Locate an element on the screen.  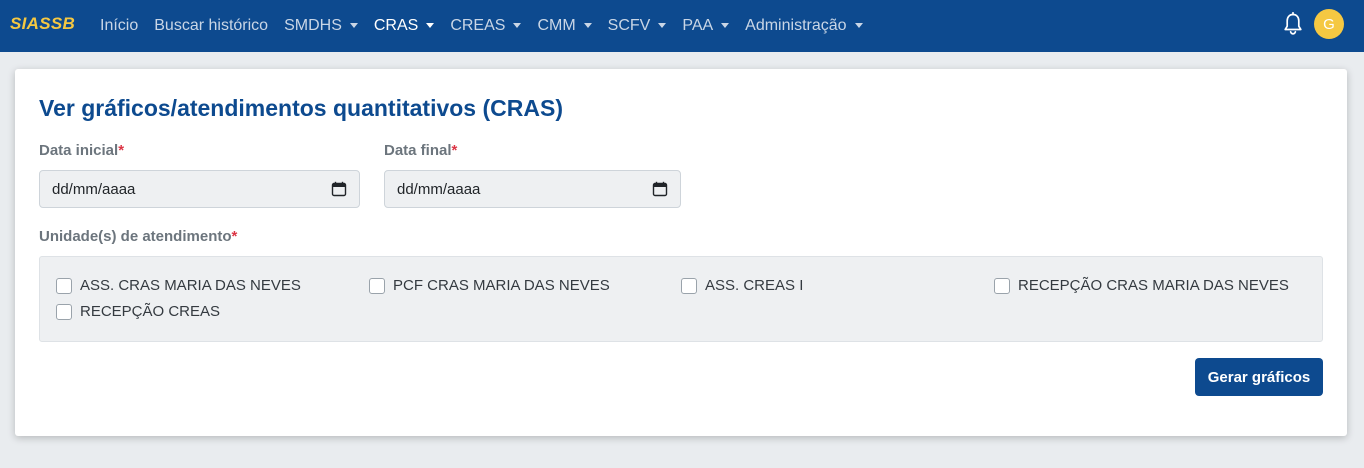
avatar-initial: G is located at coordinates (1329, 24).